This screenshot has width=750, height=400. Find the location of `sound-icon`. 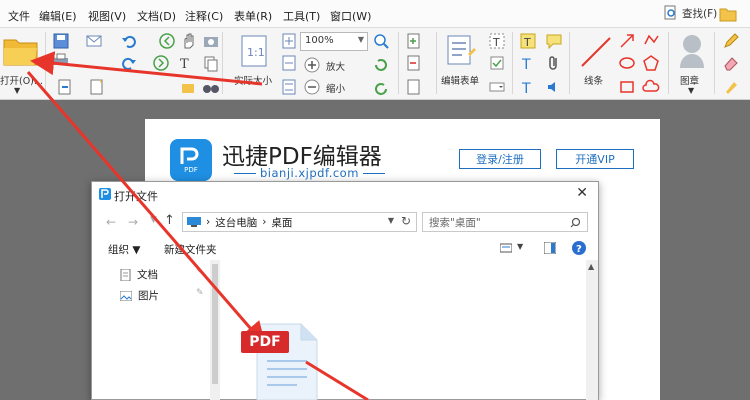

sound-icon is located at coordinates (554, 87).